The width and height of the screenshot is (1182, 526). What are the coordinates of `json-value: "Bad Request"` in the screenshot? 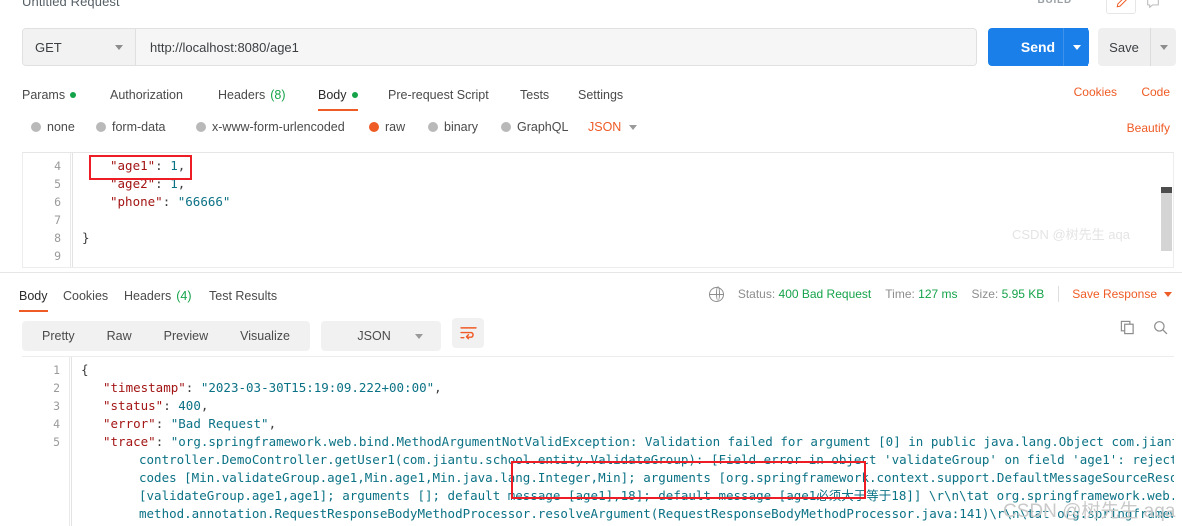 It's located at (219, 423).